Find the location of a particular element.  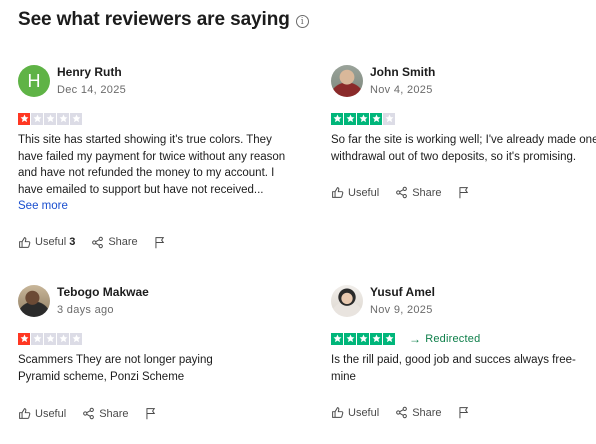

reviewer-info: Yusuf Amel Nov 9, 2025 is located at coordinates (463, 301).